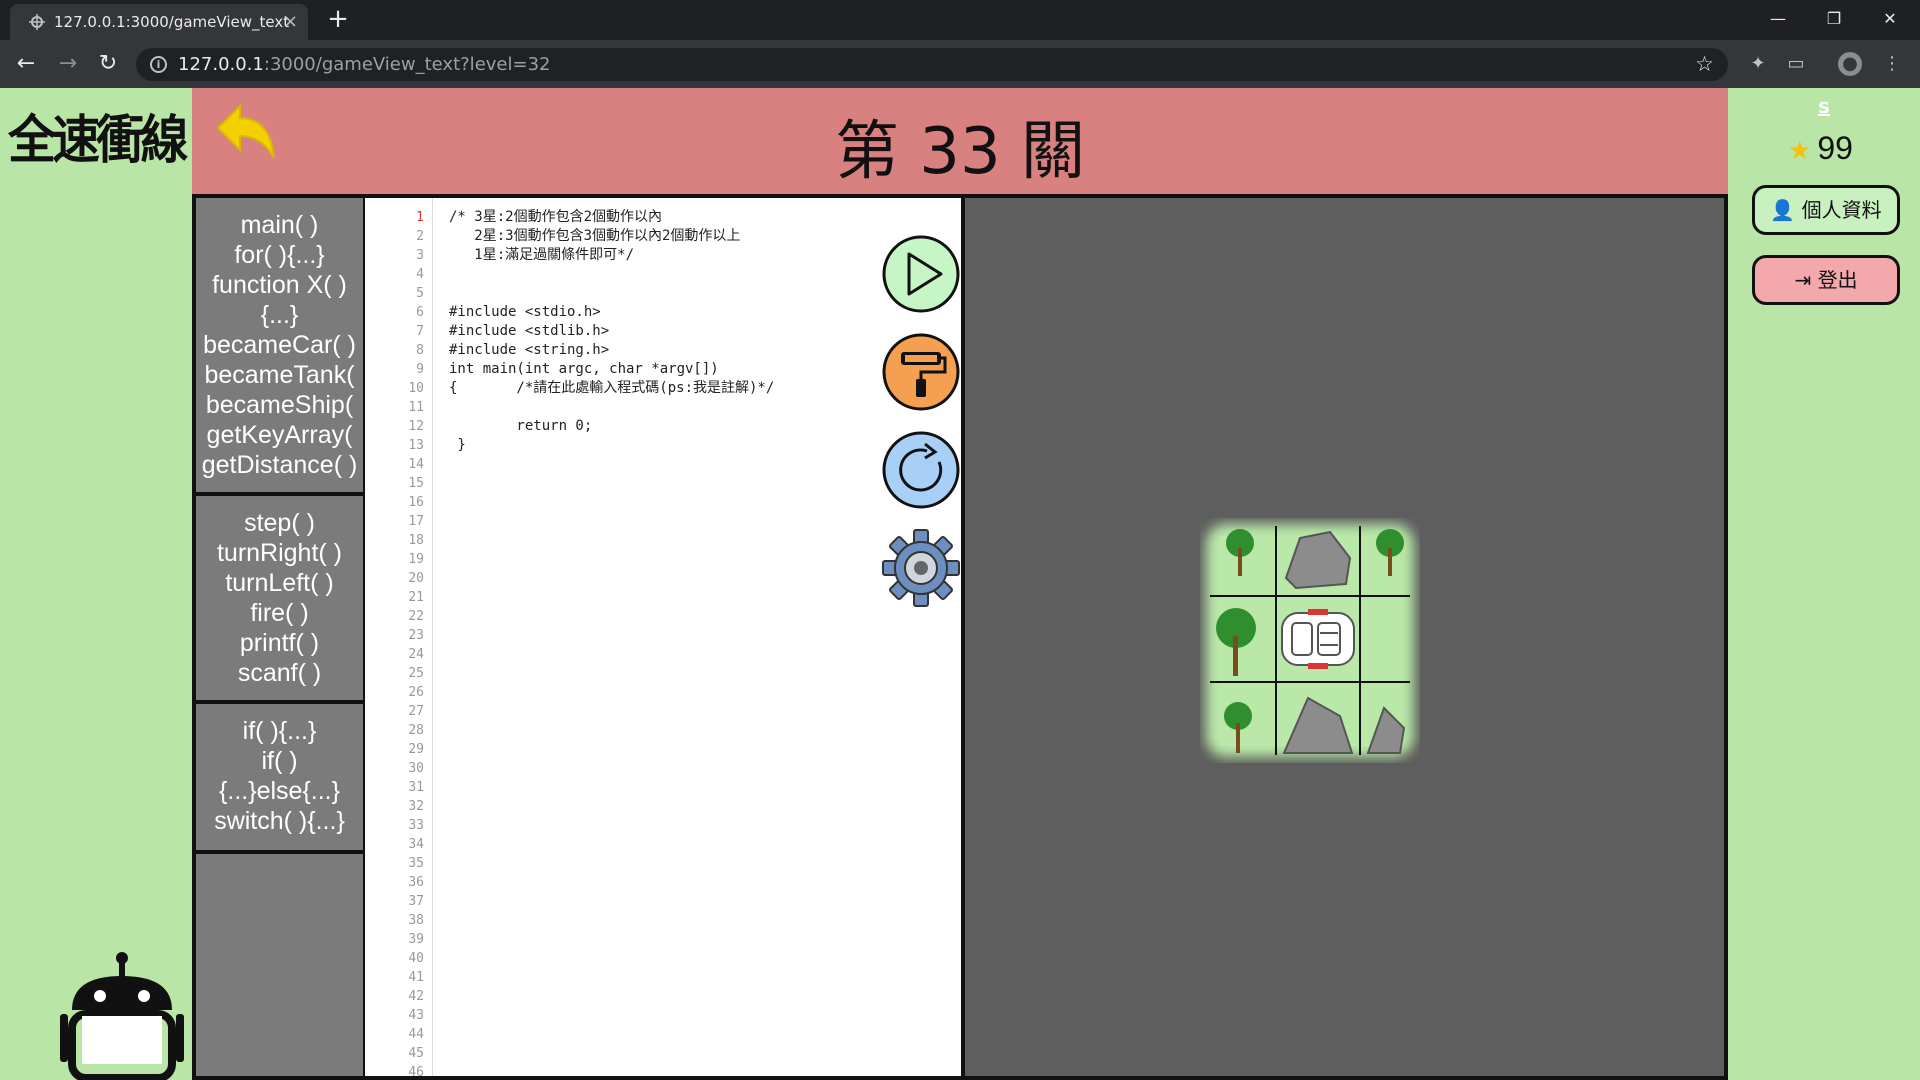 The image size is (1920, 1080). I want to click on star-icon: ★, so click(1800, 150).